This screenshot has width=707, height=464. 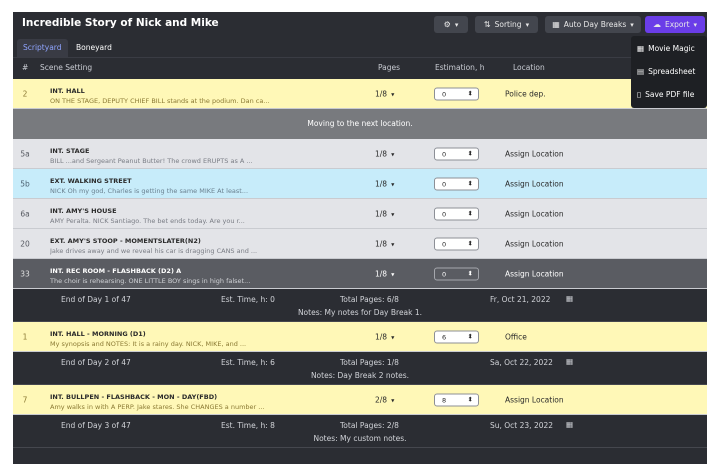 What do you see at coordinates (384, 399) in the screenshot?
I see `pages-select: 2/8 ▾` at bounding box center [384, 399].